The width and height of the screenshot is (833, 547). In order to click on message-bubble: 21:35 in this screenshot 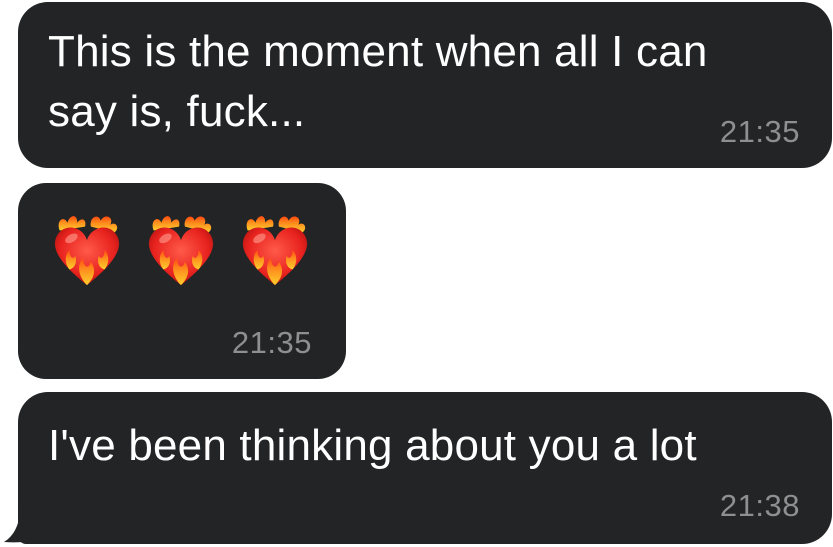, I will do `click(182, 281)`.